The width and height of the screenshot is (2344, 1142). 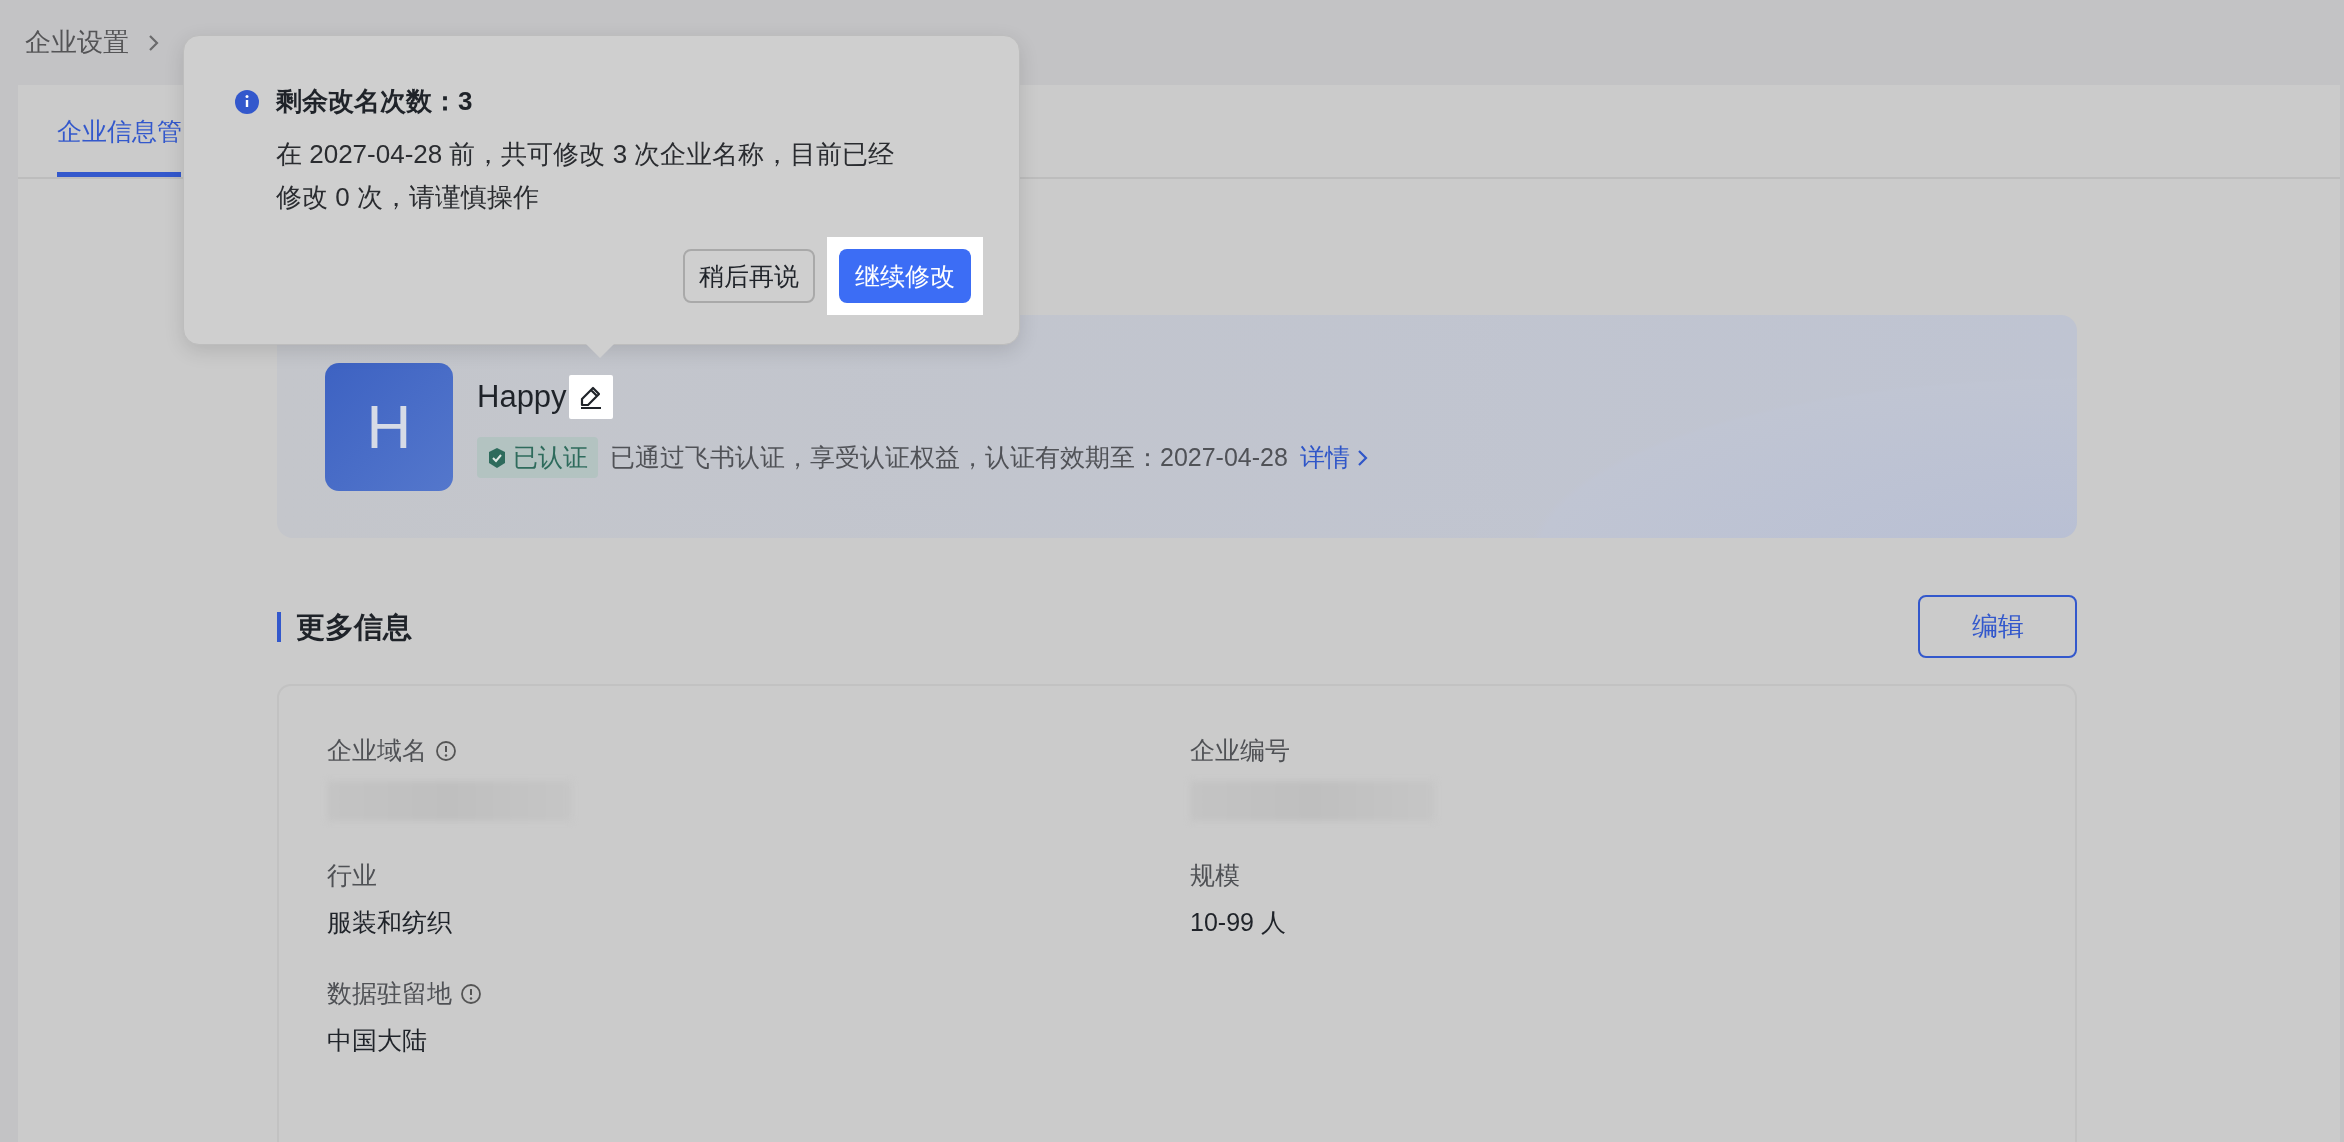 I want to click on field-label: 规模, so click(x=1215, y=875).